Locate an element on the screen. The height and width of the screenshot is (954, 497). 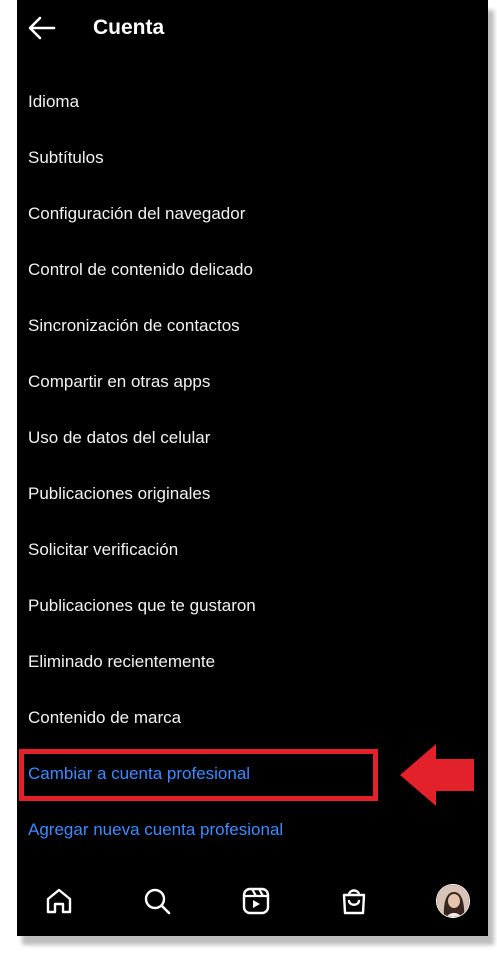
shop-icon is located at coordinates (354, 901).